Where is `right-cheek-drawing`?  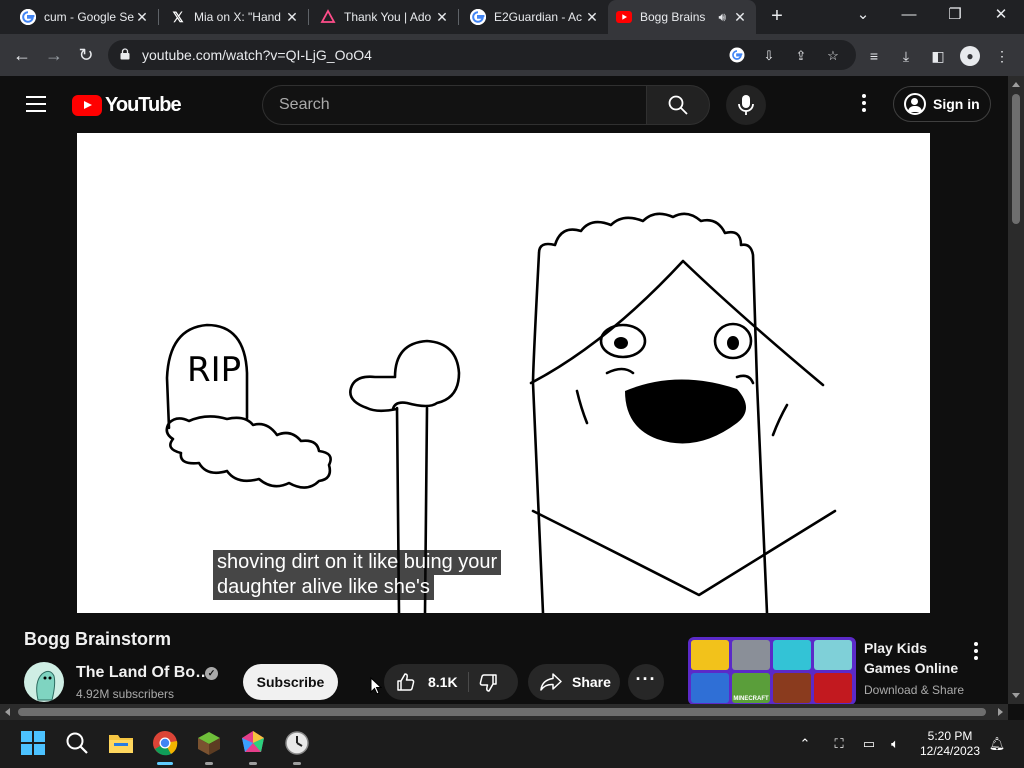
right-cheek-drawing is located at coordinates (780, 420).